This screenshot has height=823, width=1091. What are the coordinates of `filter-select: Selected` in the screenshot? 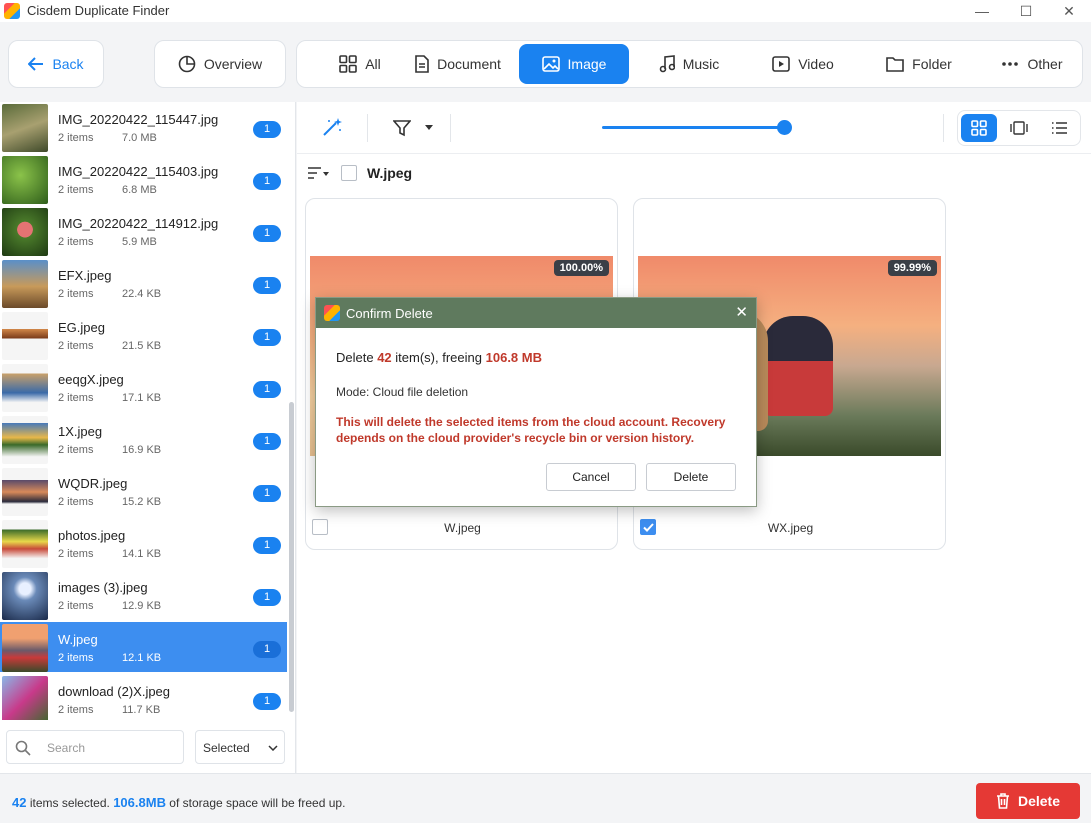 It's located at (240, 747).